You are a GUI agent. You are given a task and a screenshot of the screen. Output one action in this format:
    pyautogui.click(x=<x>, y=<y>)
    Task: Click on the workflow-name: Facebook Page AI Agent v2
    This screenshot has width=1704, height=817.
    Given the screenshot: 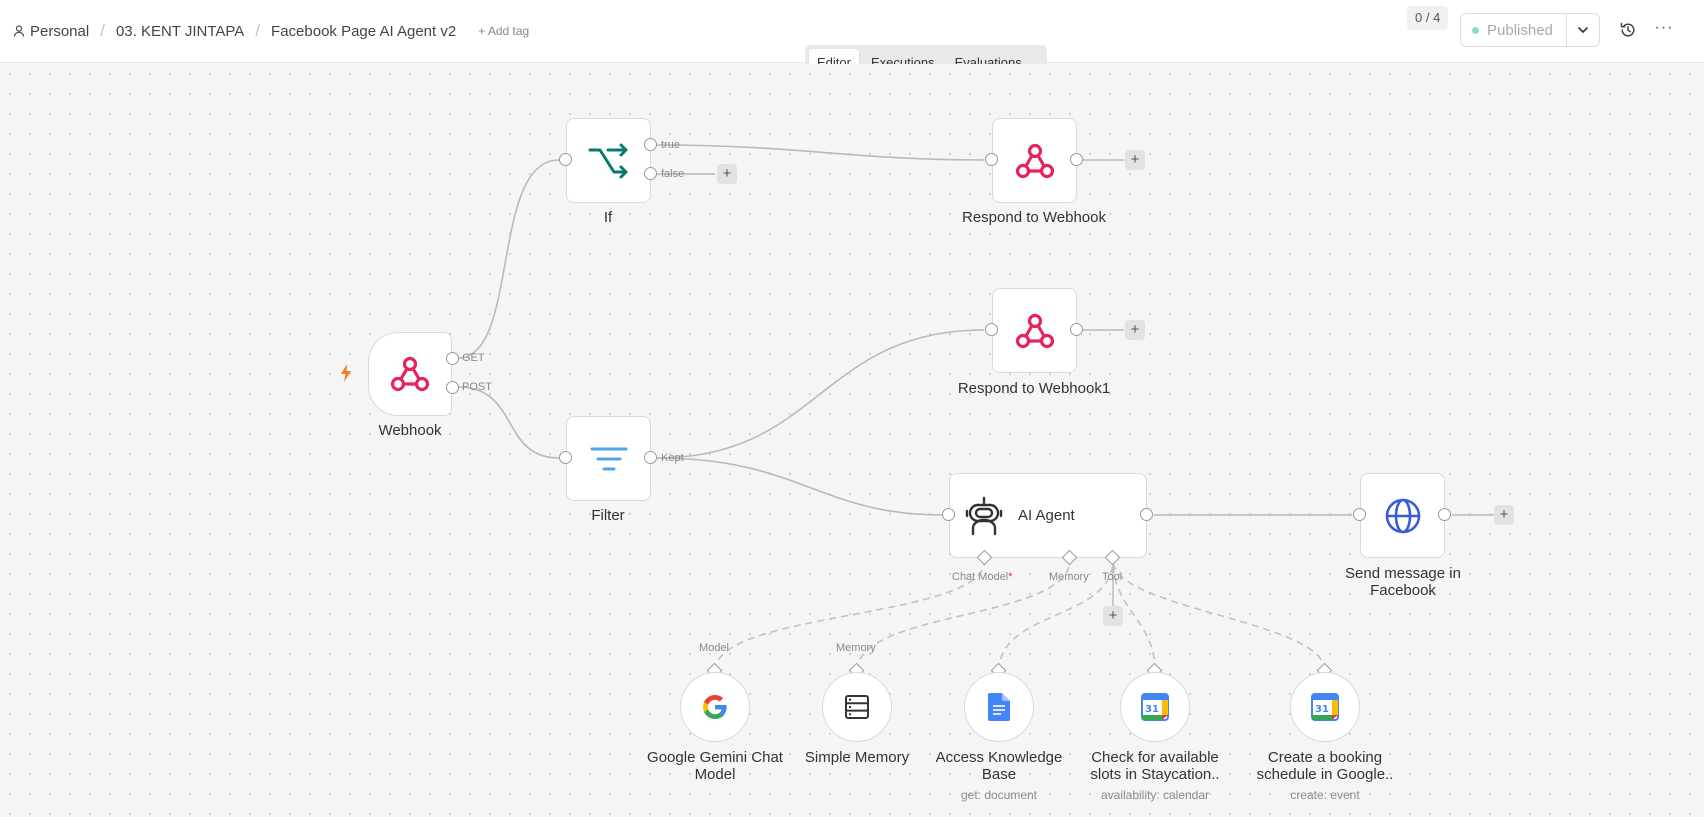 What is the action you would take?
    pyautogui.click(x=363, y=31)
    